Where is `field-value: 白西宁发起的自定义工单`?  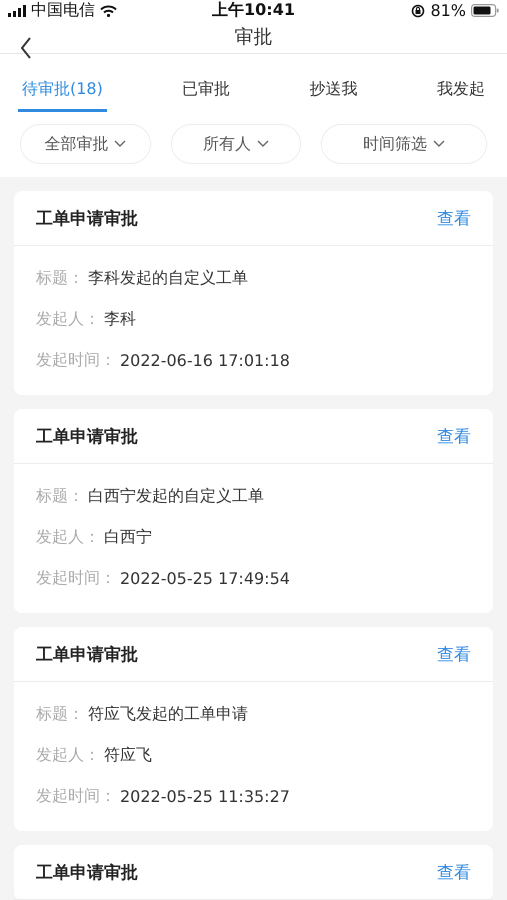 field-value: 白西宁发起的自定义工单 is located at coordinates (176, 496).